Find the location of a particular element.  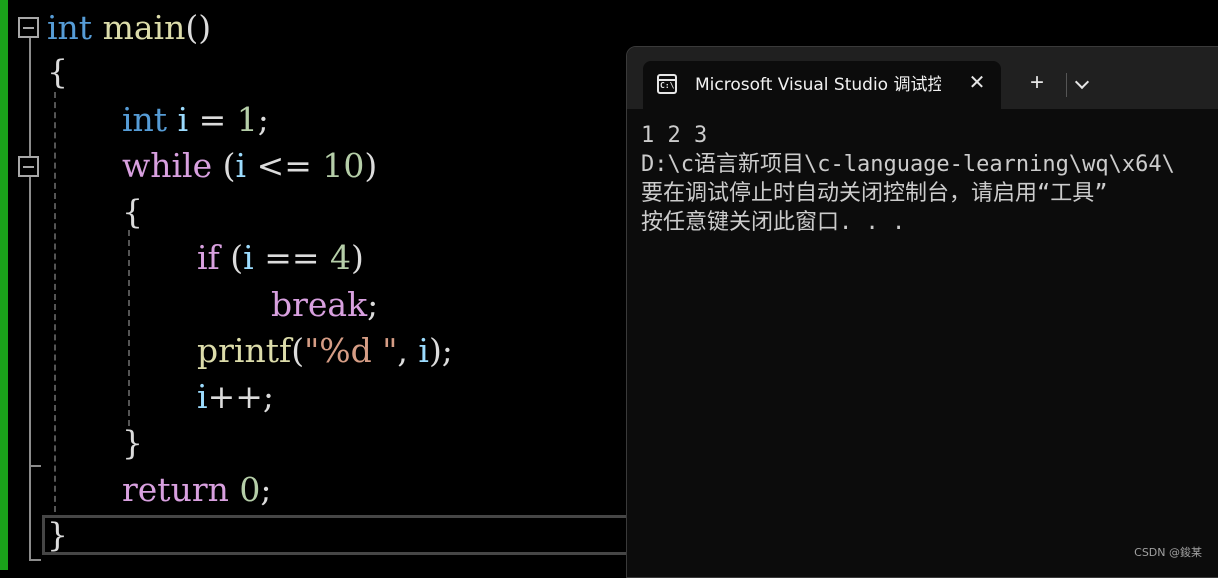

code-token: ++; is located at coordinates (240, 396).